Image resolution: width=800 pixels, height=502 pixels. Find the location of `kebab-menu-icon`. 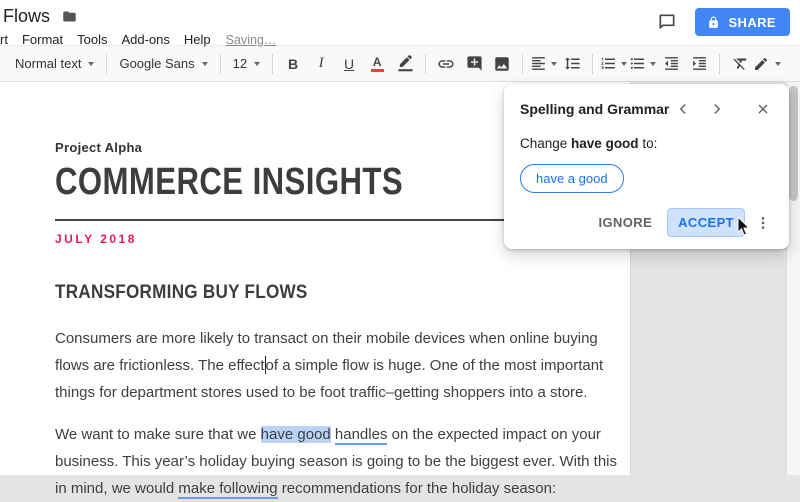

kebab-menu-icon is located at coordinates (763, 222).